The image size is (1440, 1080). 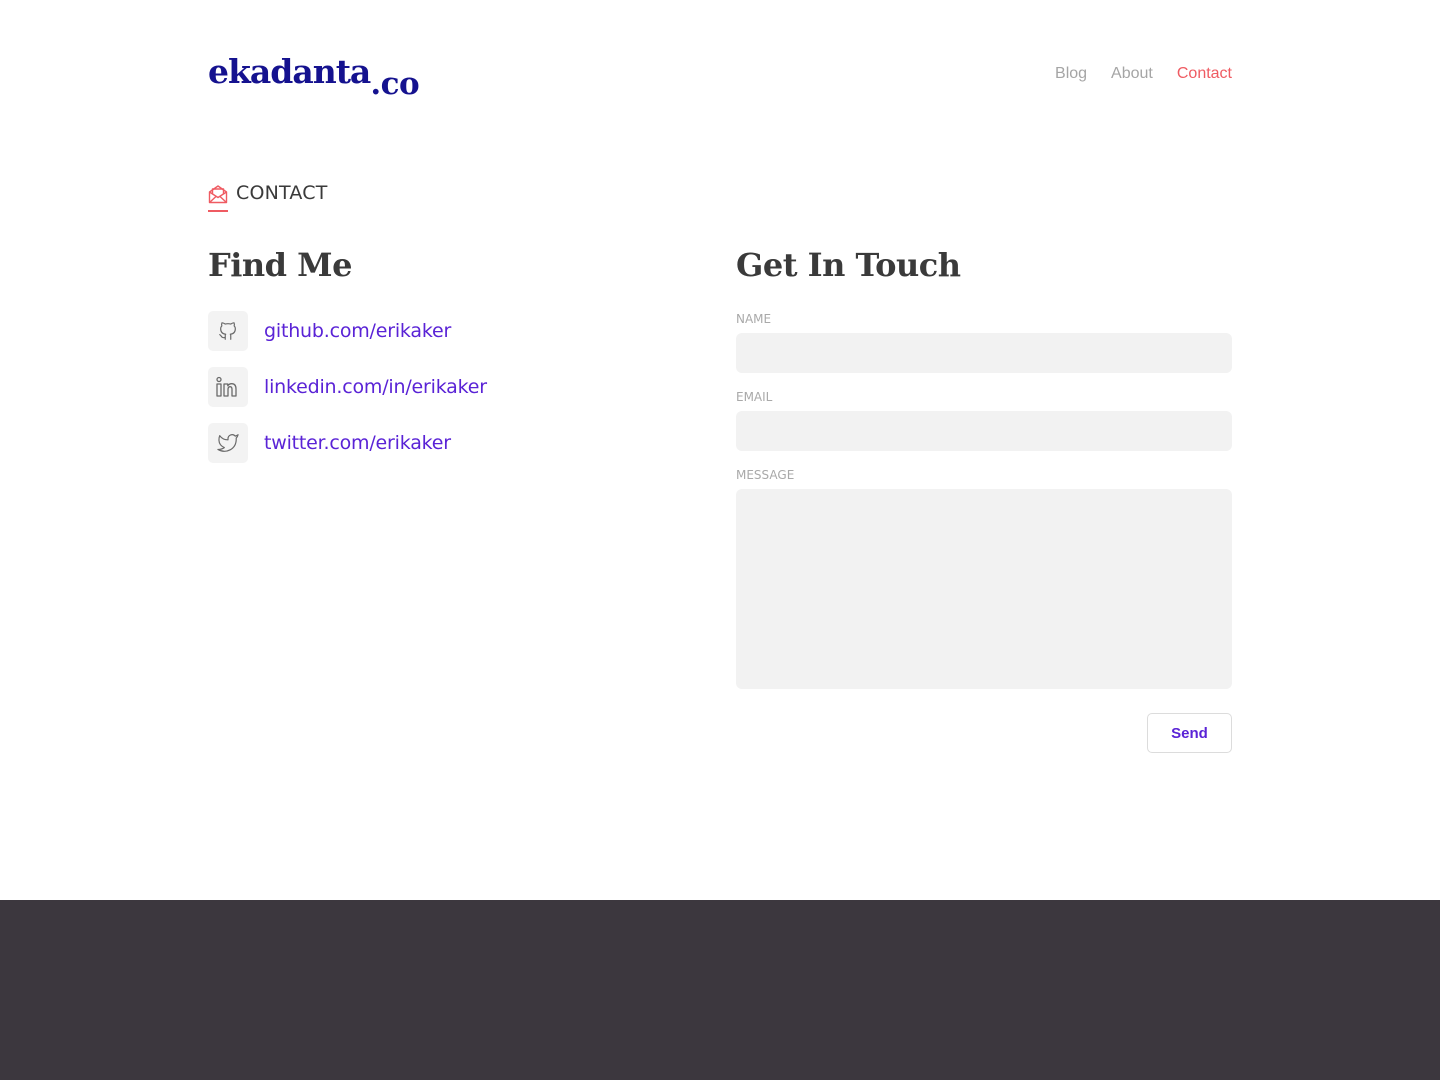 What do you see at coordinates (1071, 74) in the screenshot?
I see `nav-blog: Blog` at bounding box center [1071, 74].